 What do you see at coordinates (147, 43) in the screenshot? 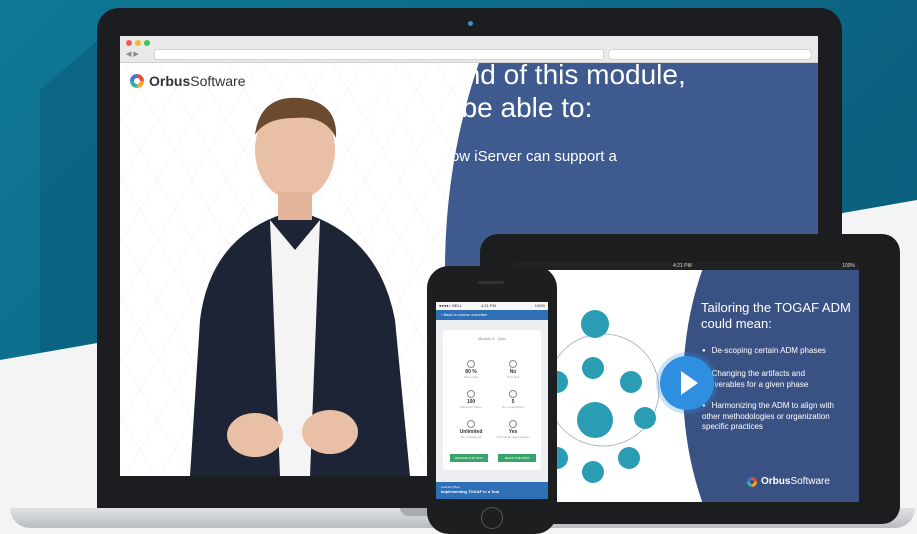
I see `maximize-window-dot` at bounding box center [147, 43].